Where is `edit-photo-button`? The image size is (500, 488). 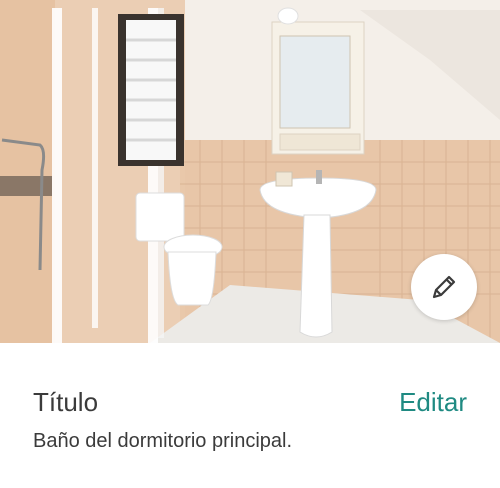
edit-photo-button is located at coordinates (444, 287).